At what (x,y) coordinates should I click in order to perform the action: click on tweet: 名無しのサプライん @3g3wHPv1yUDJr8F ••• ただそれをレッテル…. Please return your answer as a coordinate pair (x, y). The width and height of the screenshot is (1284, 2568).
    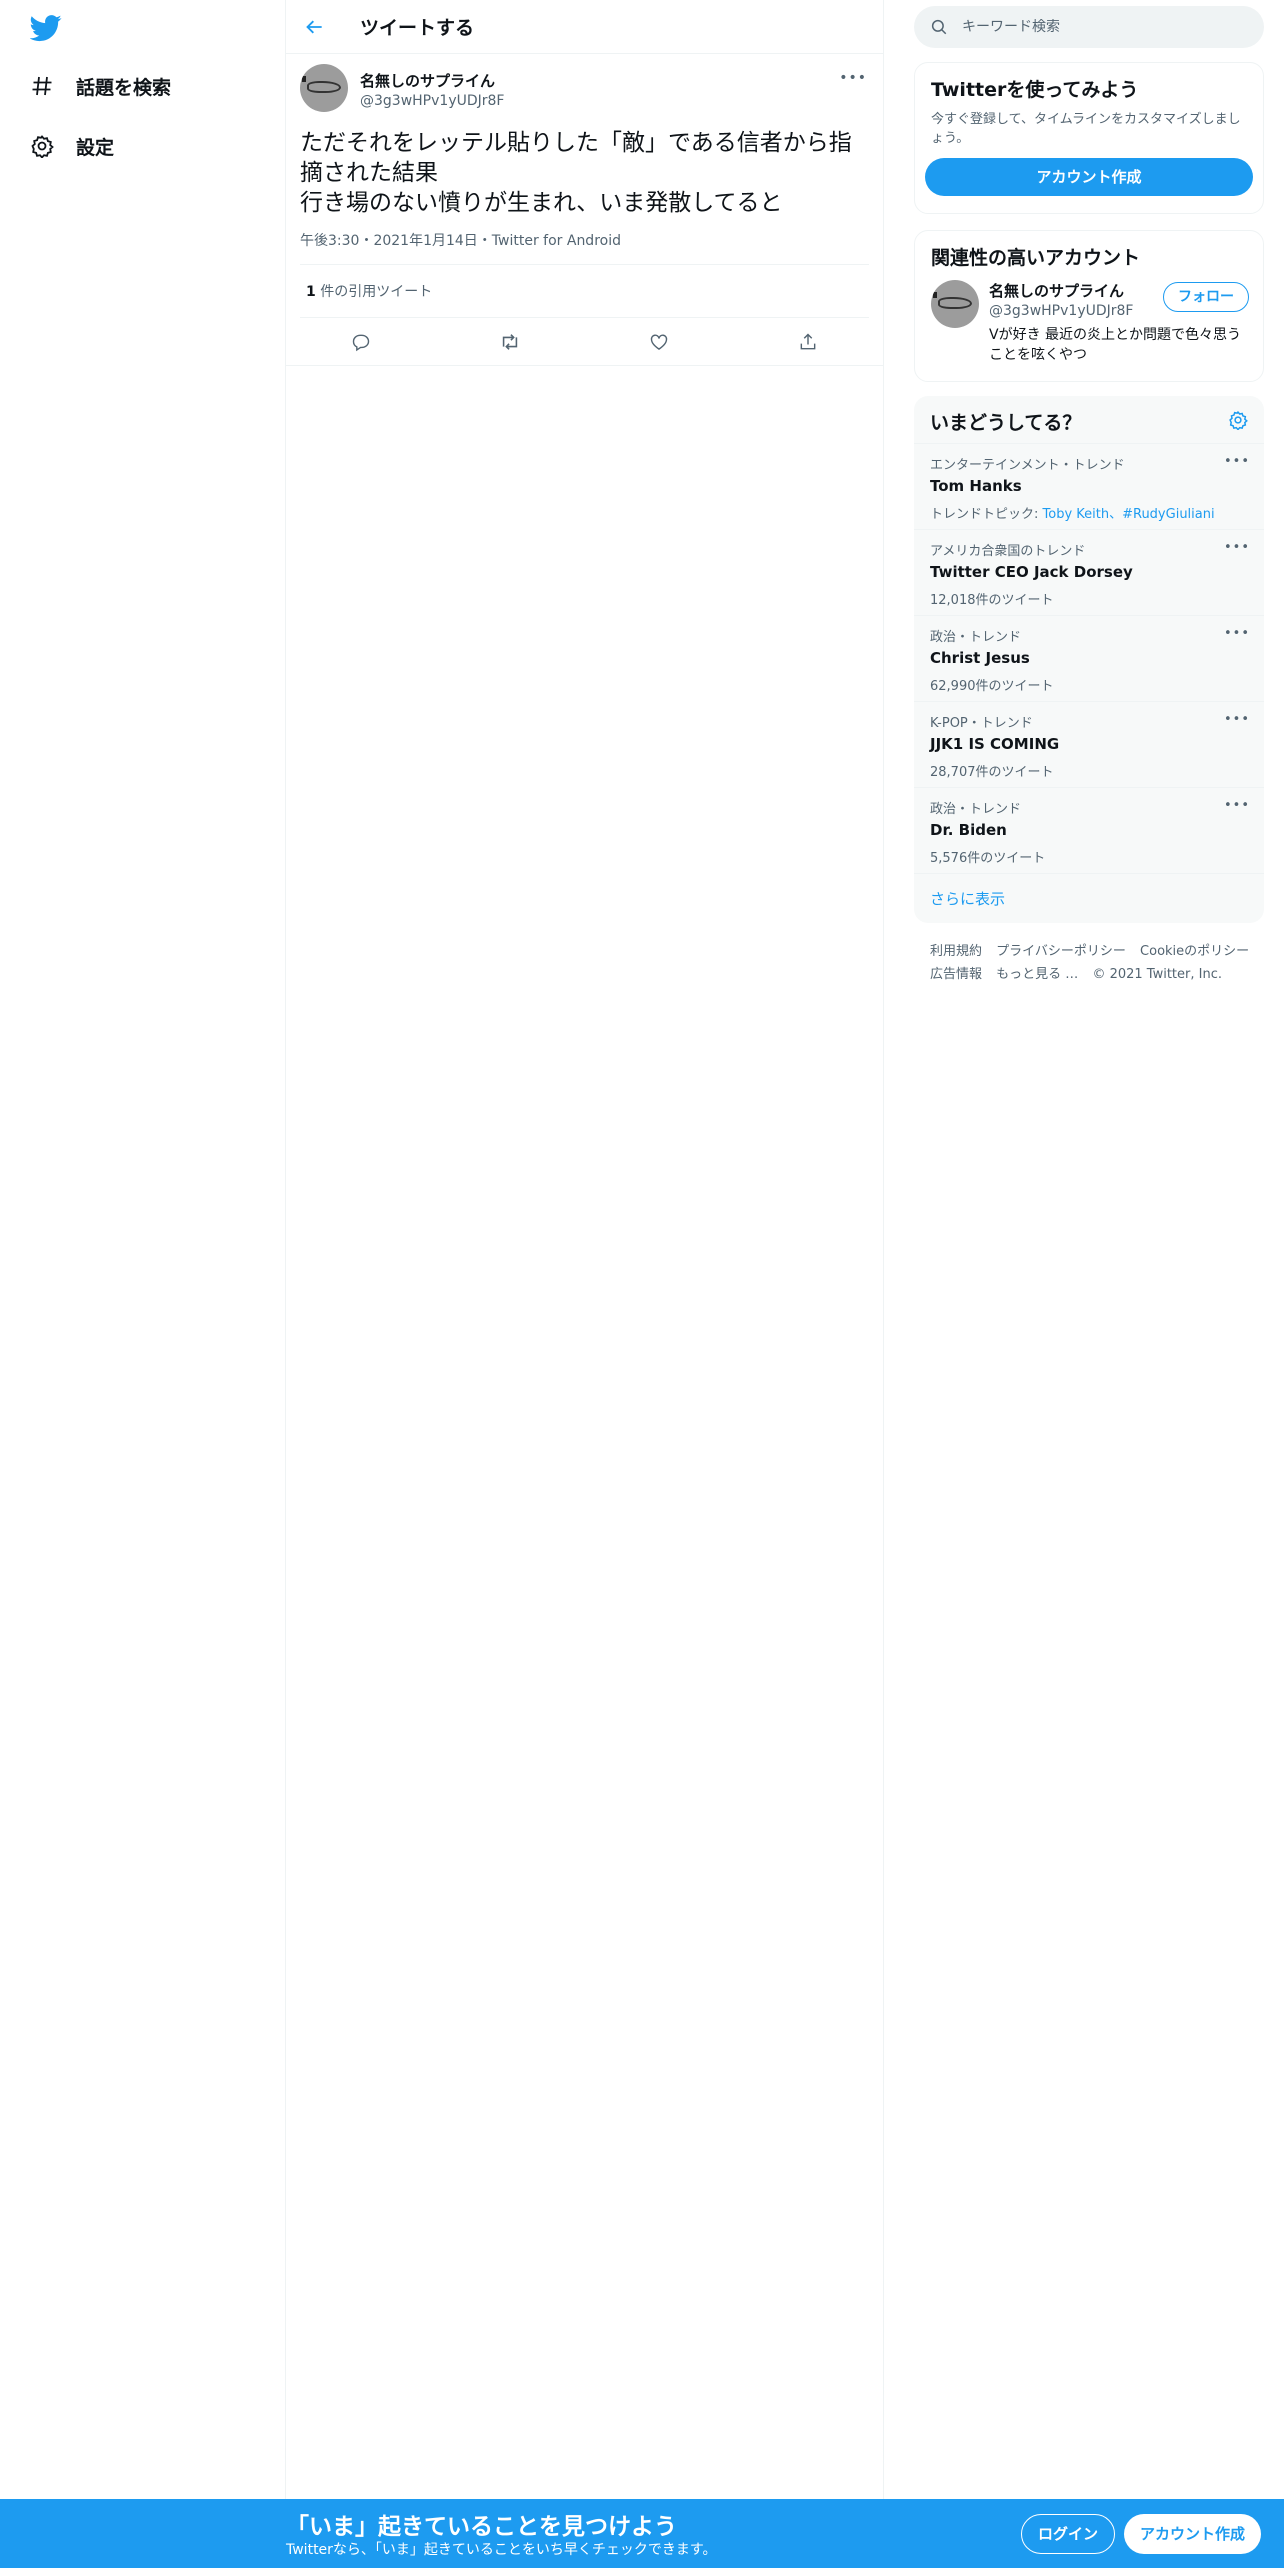
    Looking at the image, I should click on (584, 210).